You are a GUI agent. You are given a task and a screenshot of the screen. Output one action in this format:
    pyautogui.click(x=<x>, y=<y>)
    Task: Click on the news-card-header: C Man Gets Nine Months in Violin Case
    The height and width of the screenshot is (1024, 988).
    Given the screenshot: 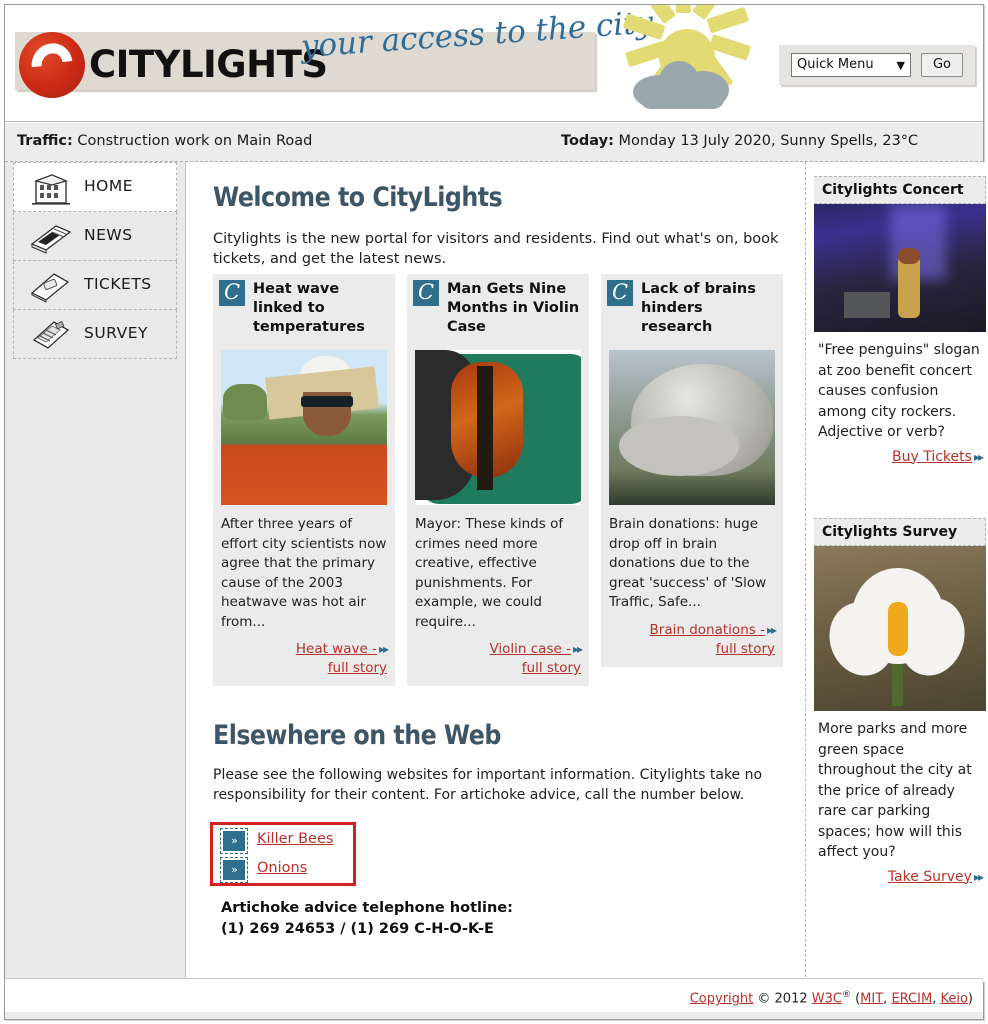 What is the action you would take?
    pyautogui.click(x=498, y=310)
    